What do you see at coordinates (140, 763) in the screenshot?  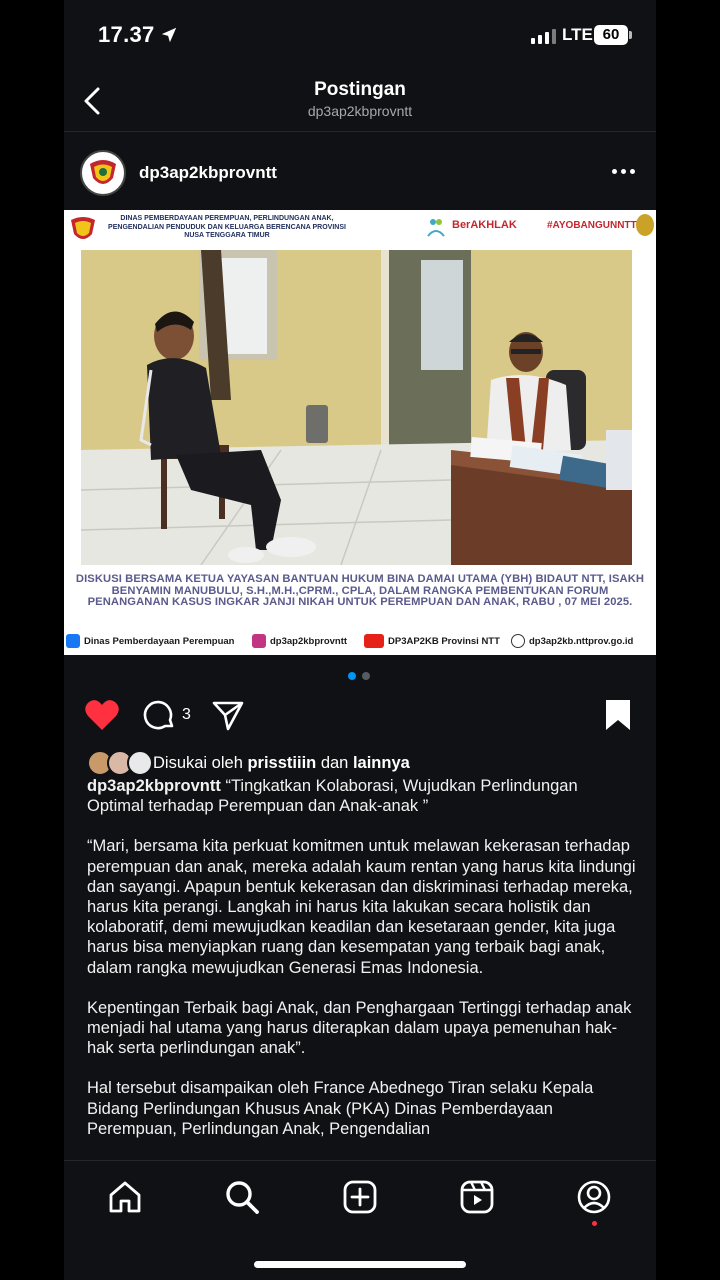 I see `avatar` at bounding box center [140, 763].